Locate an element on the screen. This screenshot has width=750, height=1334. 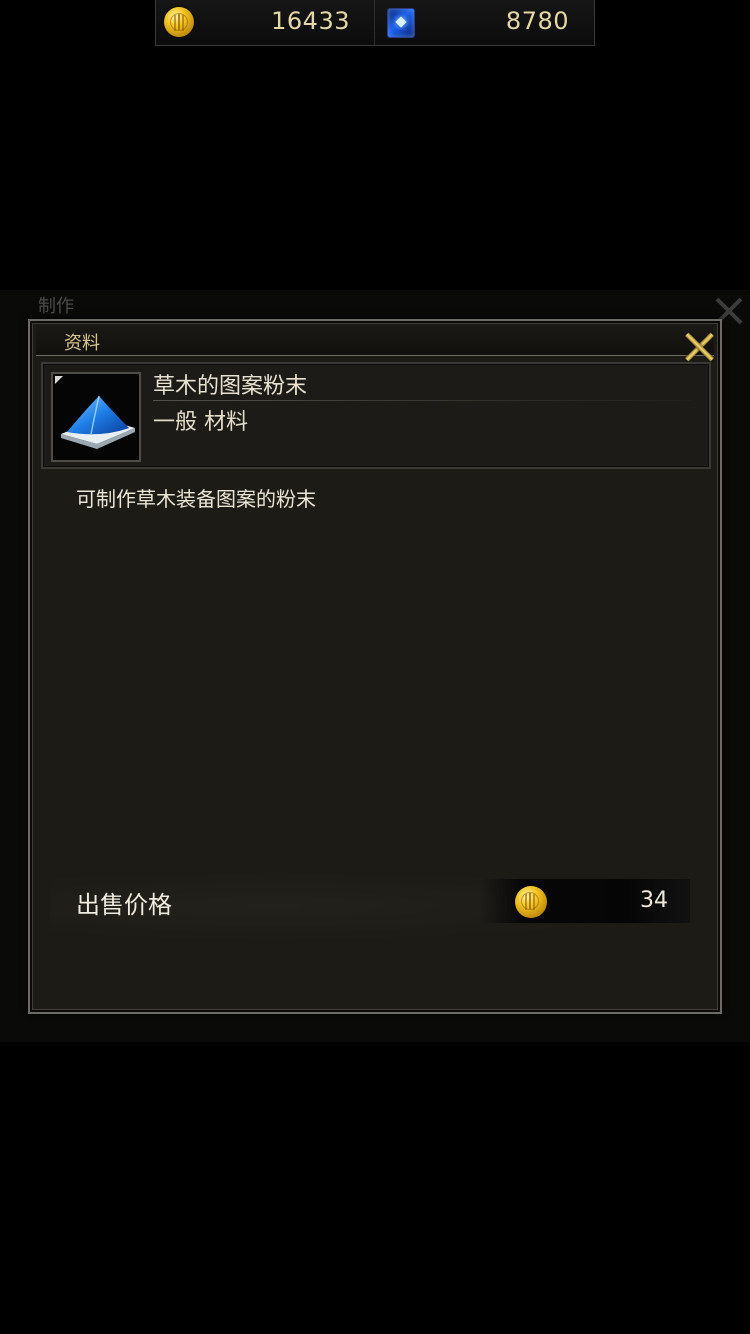
item-icon-slot is located at coordinates (96, 417).